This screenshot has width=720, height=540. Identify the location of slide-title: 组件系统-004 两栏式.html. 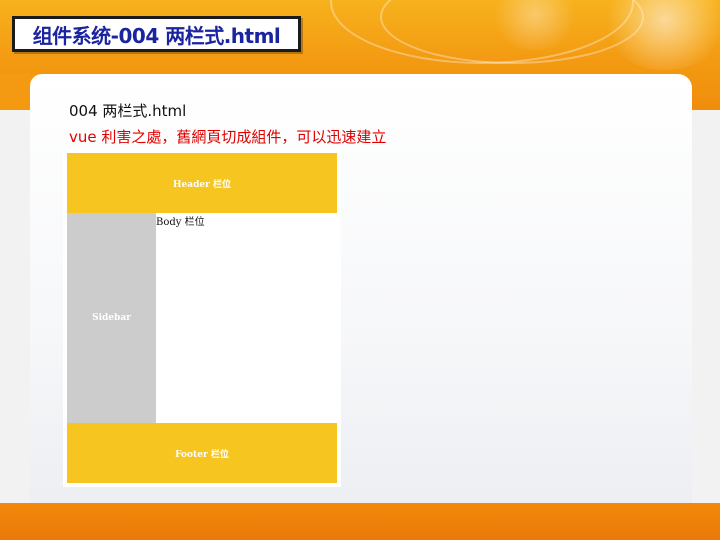
(156, 35).